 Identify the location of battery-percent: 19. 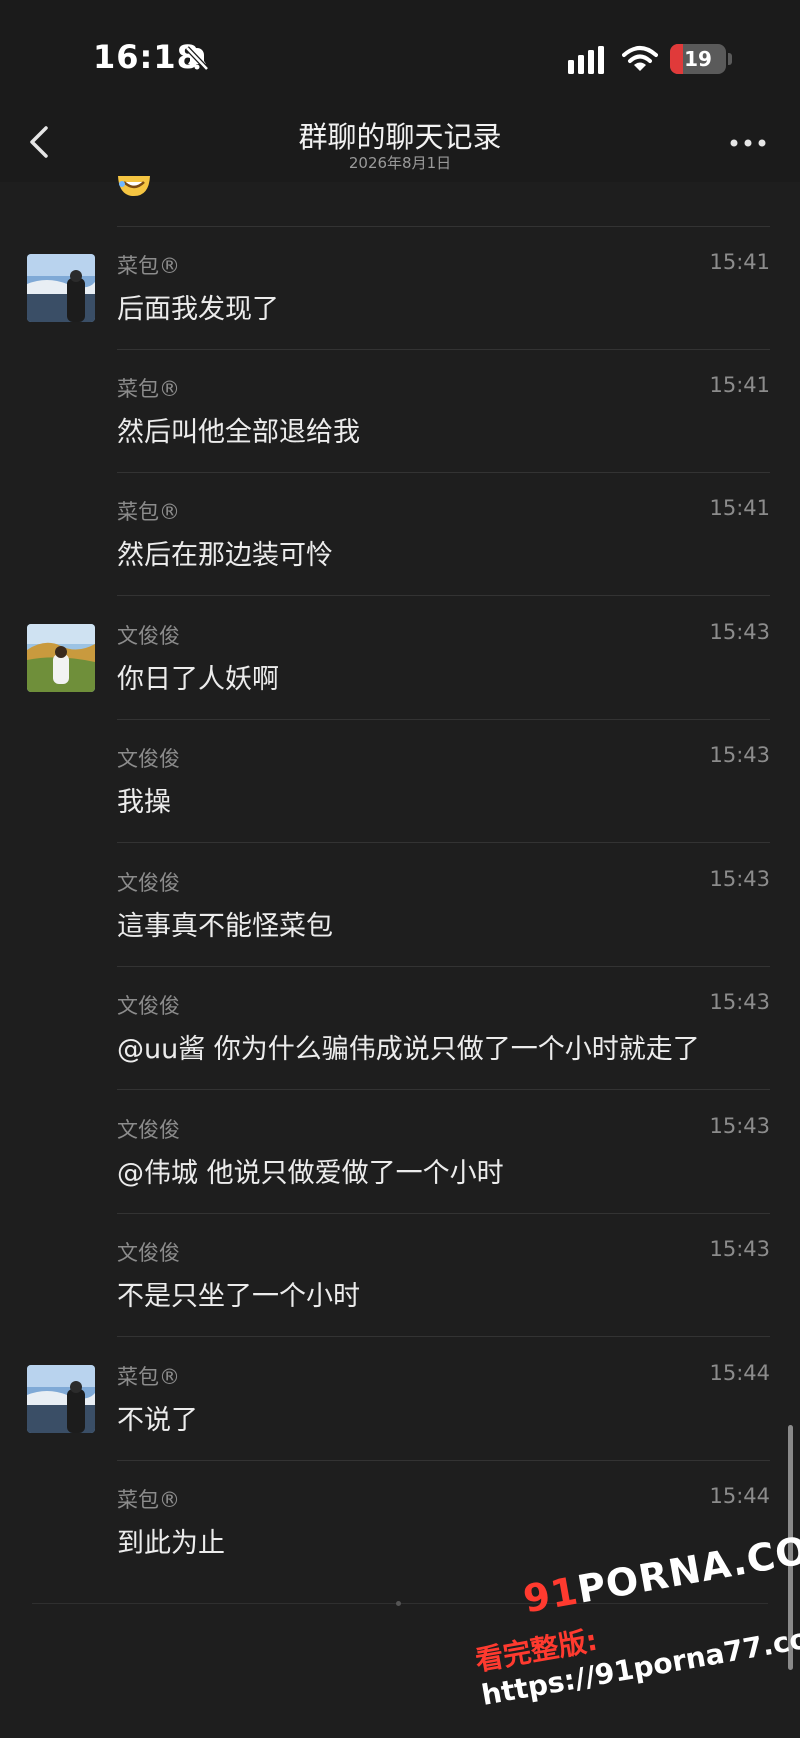
(698, 59).